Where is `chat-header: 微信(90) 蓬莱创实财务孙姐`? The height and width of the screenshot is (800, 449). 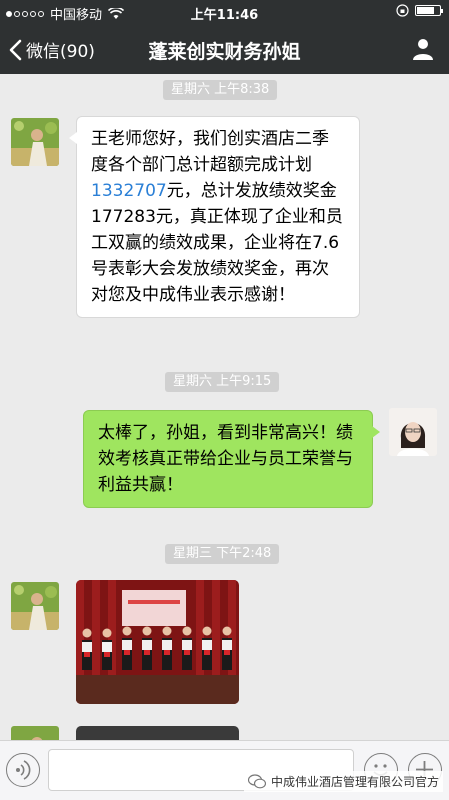
chat-header: 微信(90) 蓬莱创实财务孙姐 is located at coordinates (224, 49).